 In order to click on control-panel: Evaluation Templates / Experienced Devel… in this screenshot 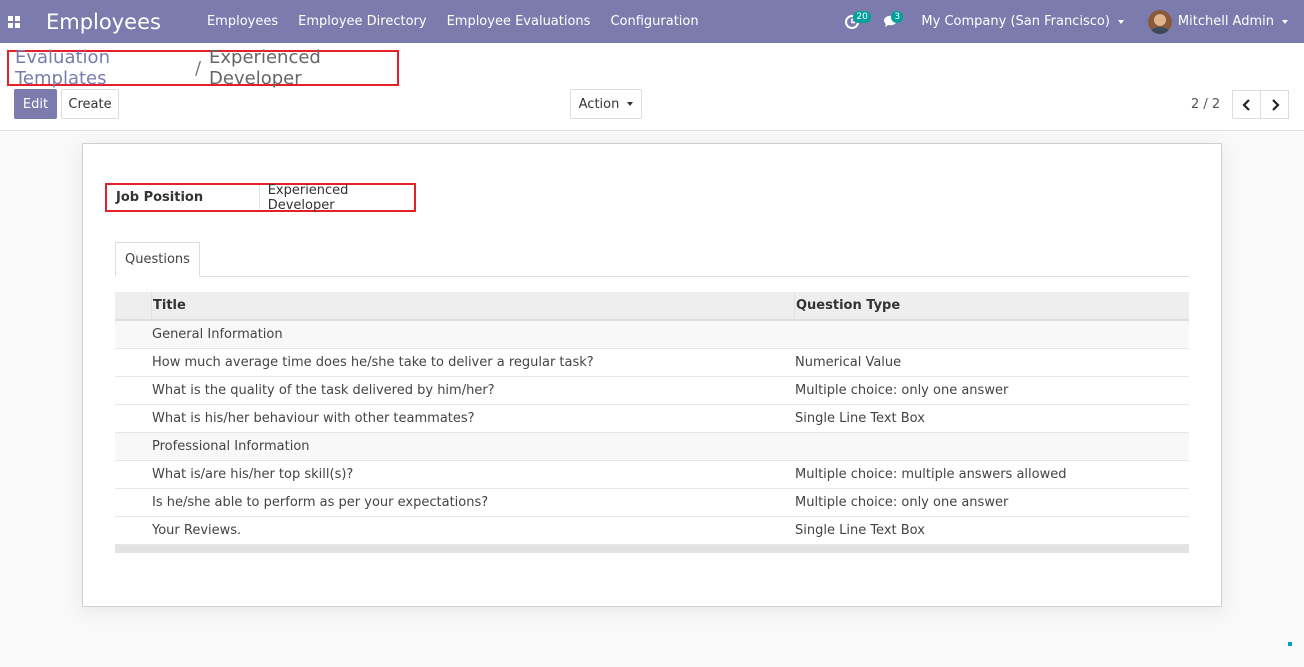, I will do `click(652, 87)`.